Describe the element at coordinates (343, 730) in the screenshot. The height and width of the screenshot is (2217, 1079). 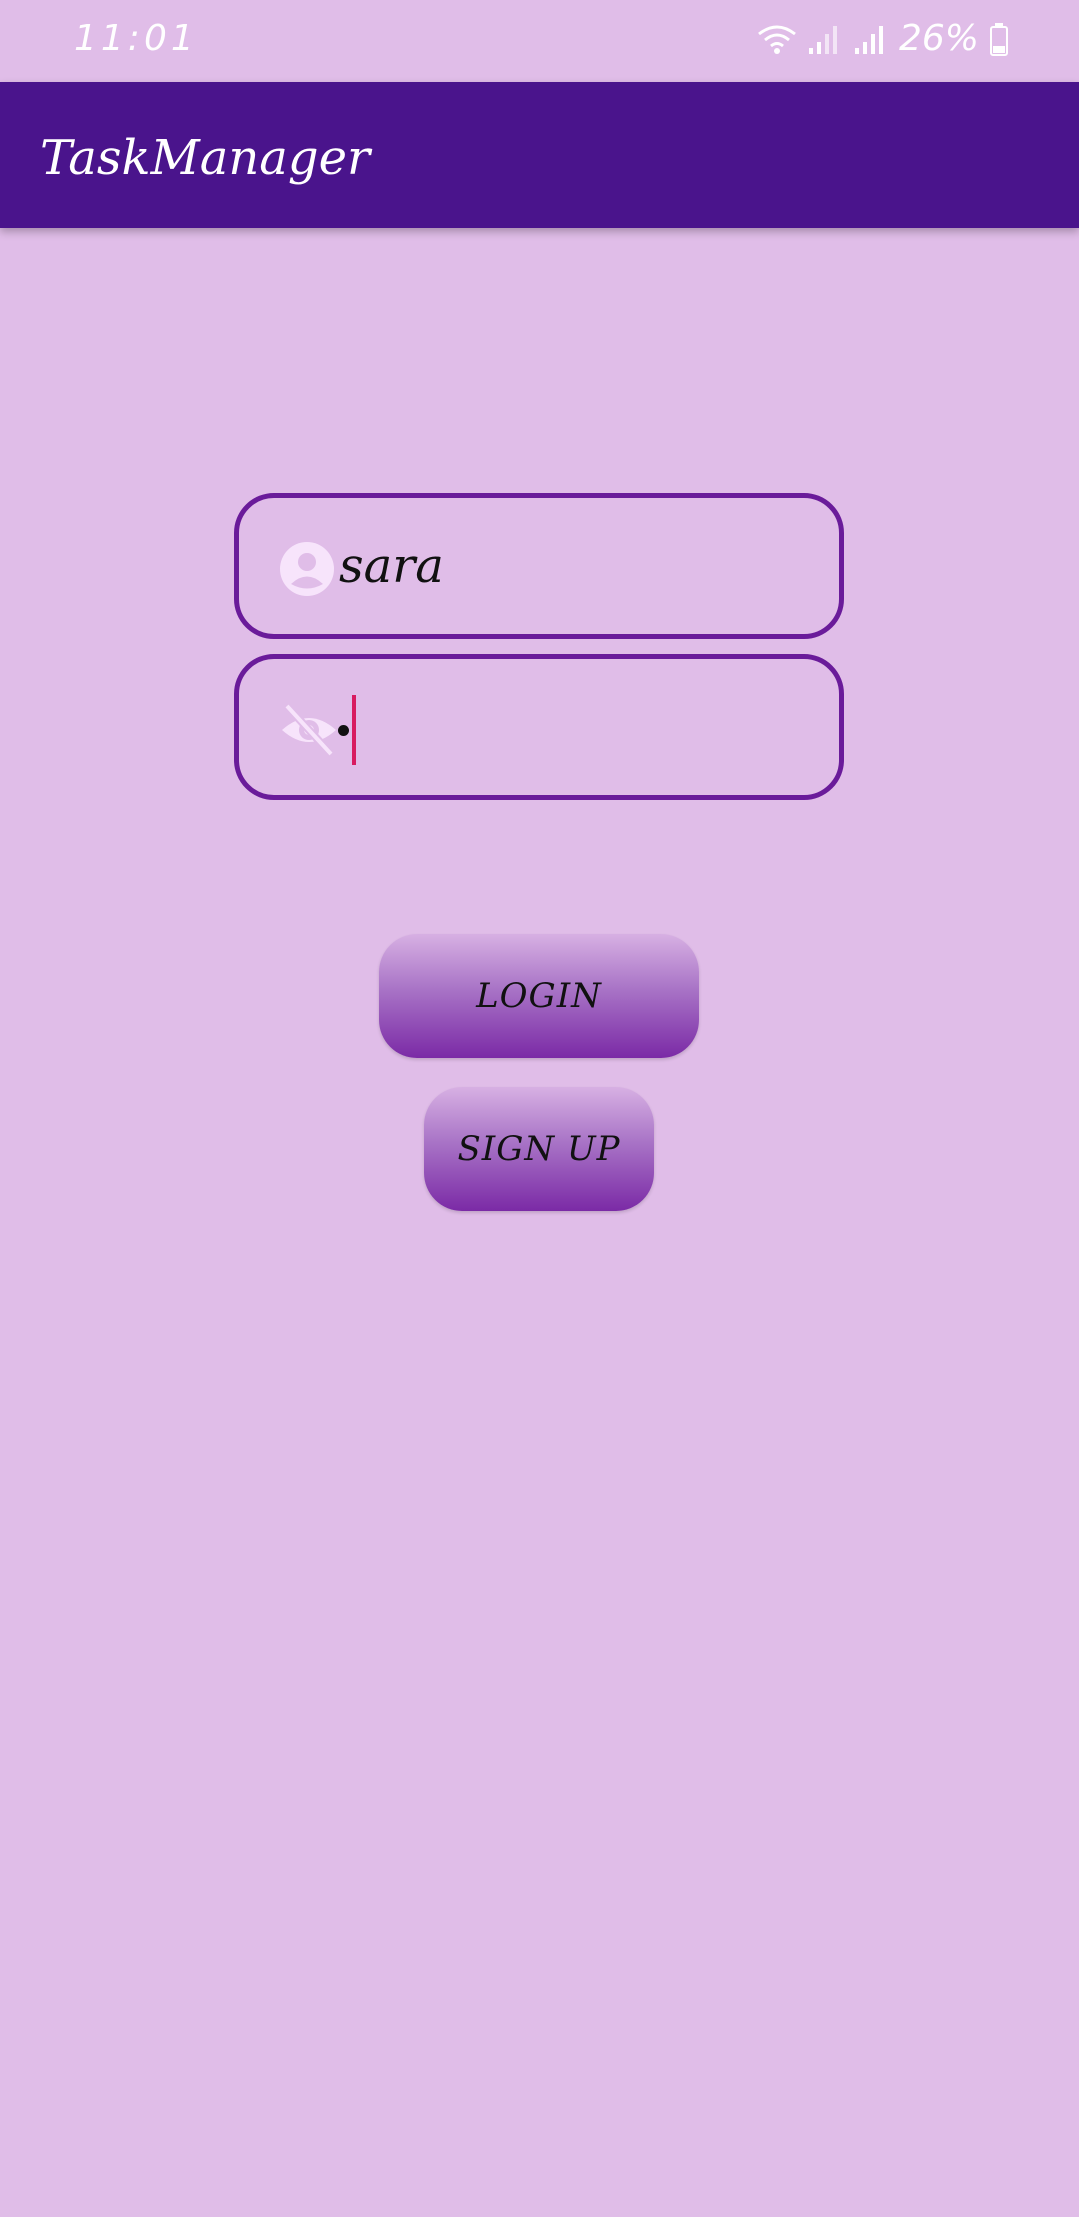
I see `password-value` at that location.